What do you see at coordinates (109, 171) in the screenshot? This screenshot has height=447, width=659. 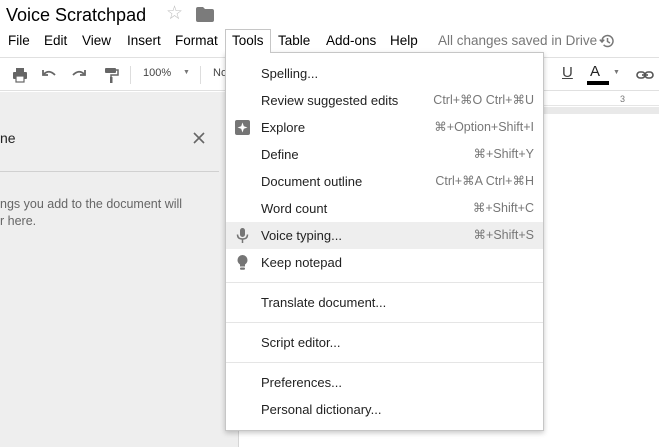 I see `panel-divider` at bounding box center [109, 171].